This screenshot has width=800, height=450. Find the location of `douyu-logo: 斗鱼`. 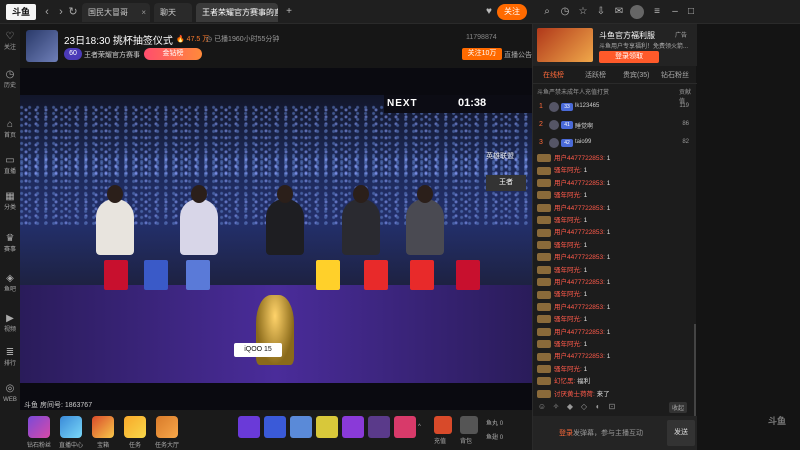

douyu-logo: 斗鱼 is located at coordinates (21, 12).